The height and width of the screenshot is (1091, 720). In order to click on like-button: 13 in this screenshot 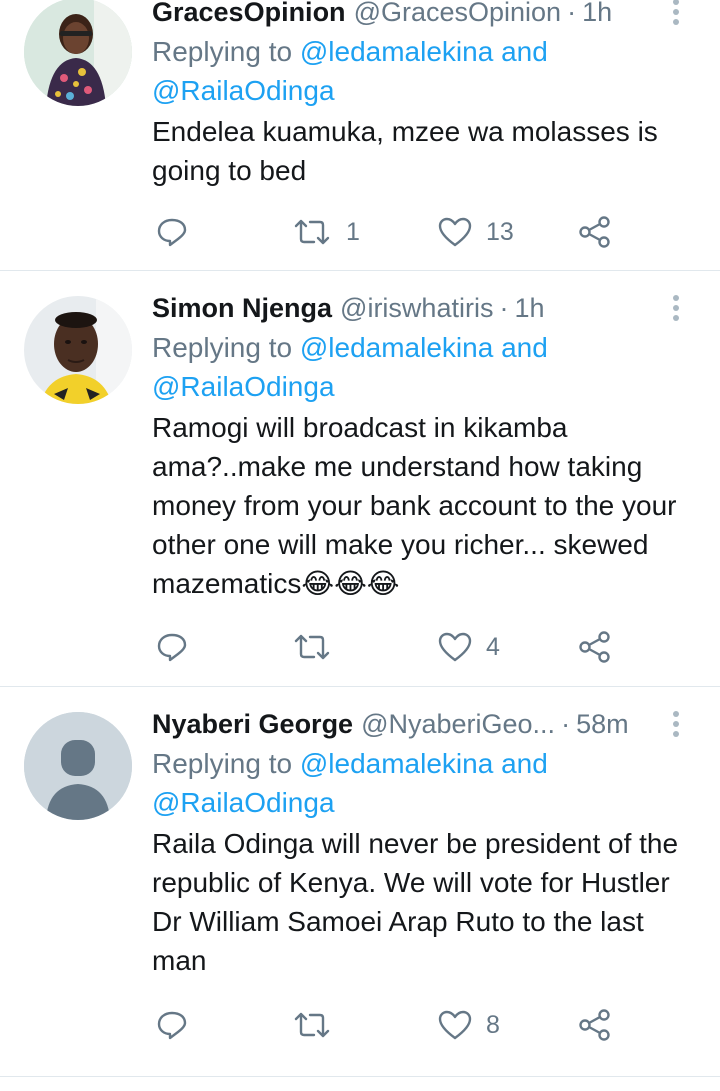, I will do `click(476, 232)`.